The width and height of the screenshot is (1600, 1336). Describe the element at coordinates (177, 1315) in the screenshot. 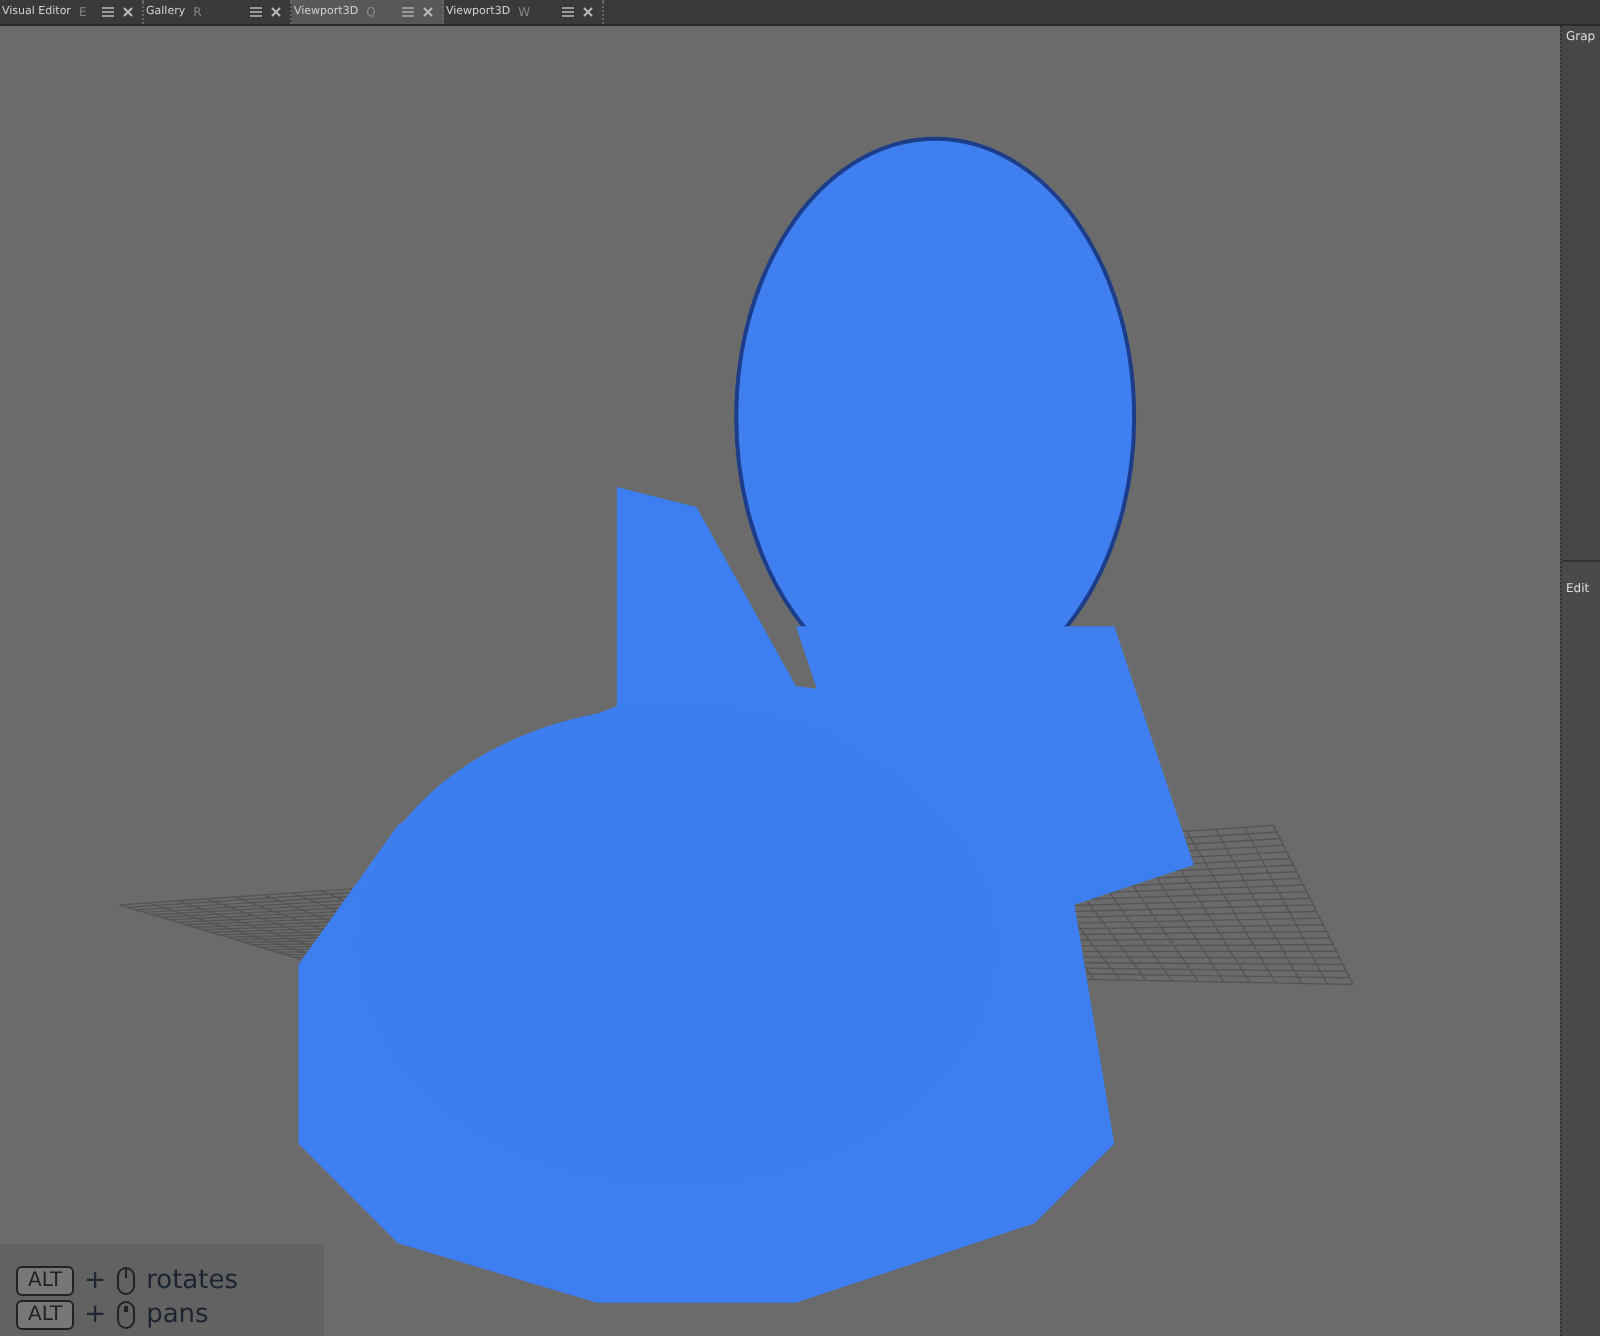

I see `hint-text: pans` at that location.